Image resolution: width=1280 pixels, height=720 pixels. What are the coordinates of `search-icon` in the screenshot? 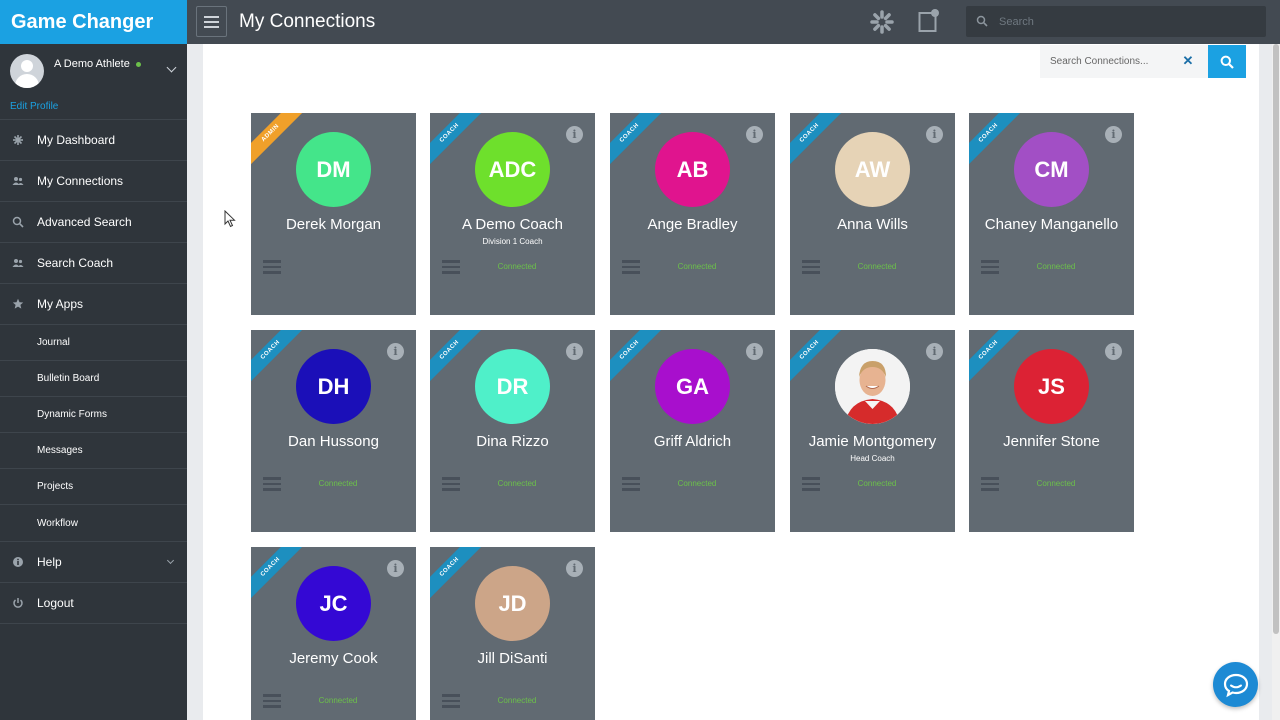 It's located at (1227, 62).